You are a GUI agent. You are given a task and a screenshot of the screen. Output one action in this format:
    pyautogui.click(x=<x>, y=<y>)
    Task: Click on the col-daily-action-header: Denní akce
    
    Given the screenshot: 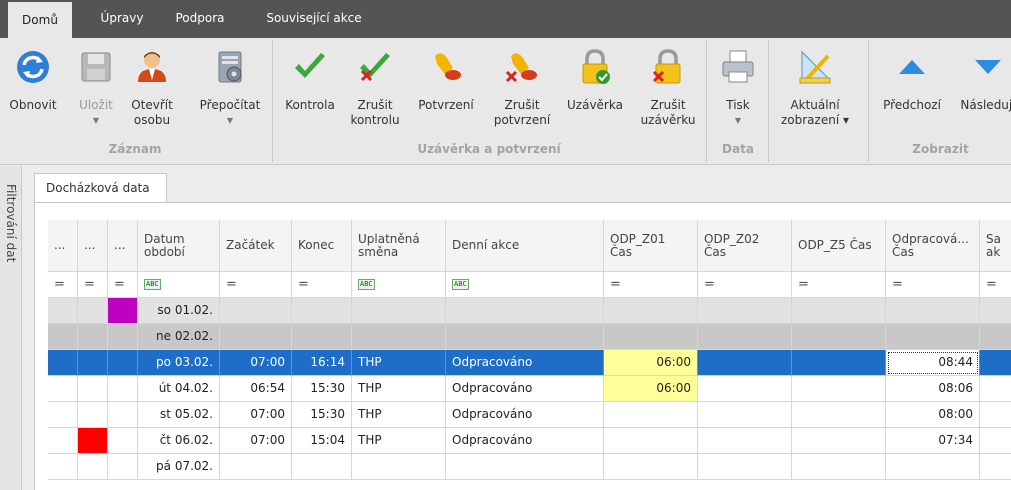 What is the action you would take?
    pyautogui.click(x=525, y=246)
    